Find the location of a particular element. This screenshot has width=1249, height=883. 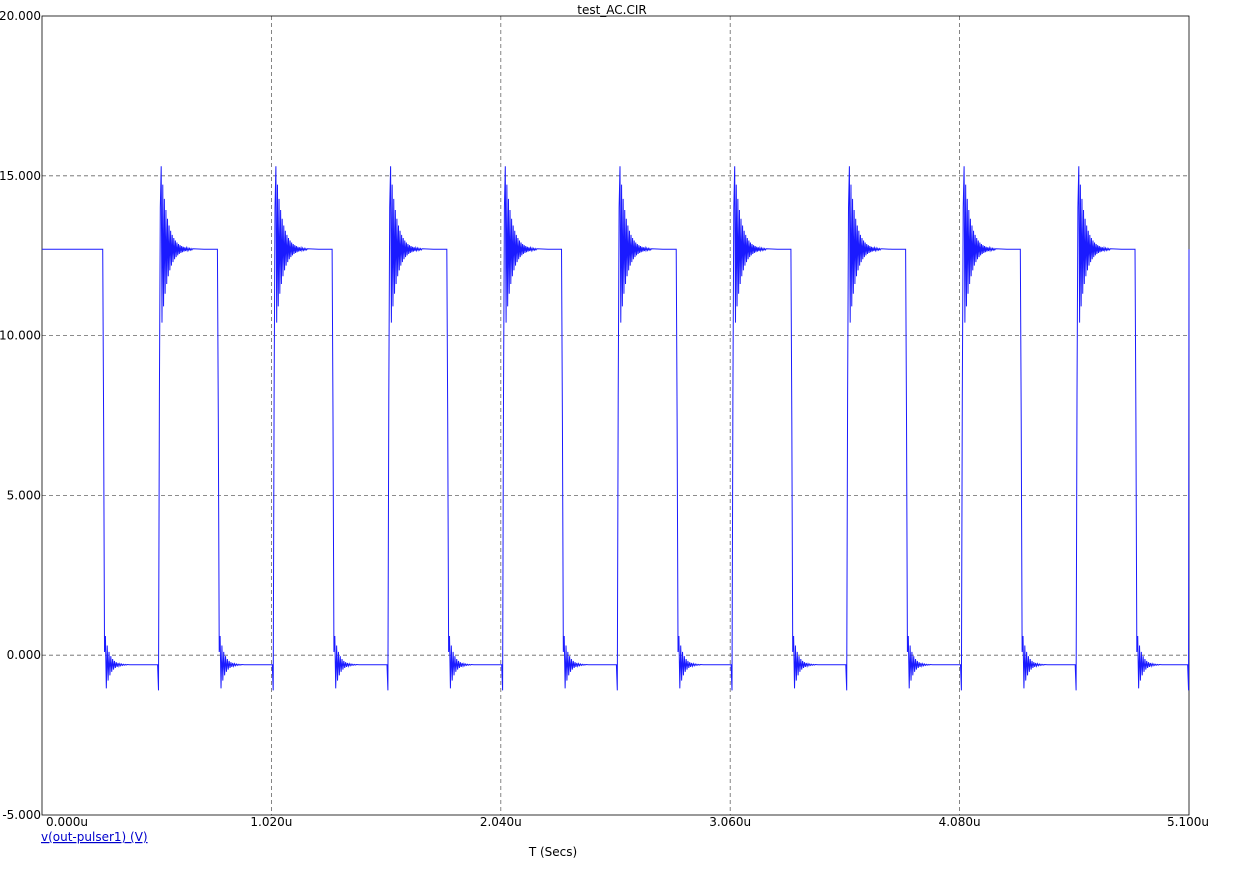

y-tick-label: 10.000 is located at coordinates (20, 336).